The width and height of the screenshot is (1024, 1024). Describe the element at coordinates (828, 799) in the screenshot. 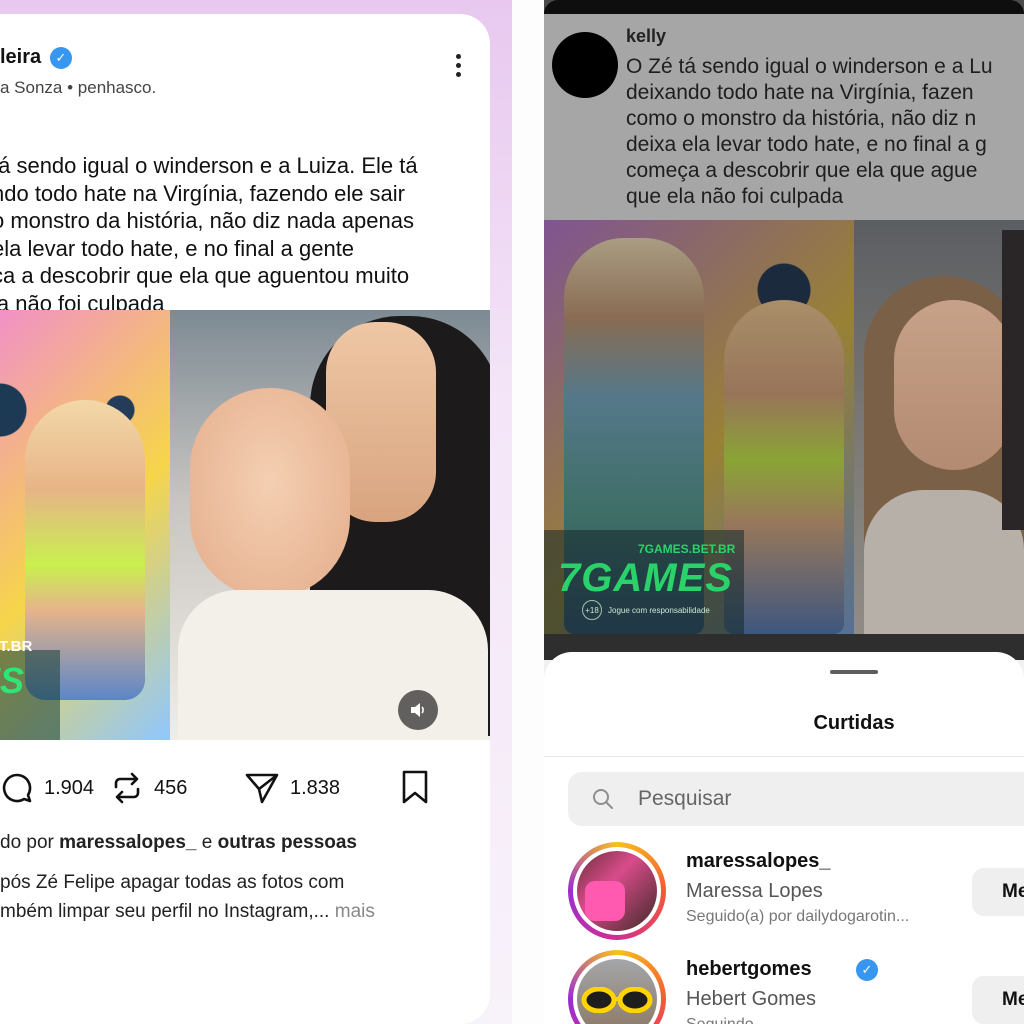

I see `search-input` at that location.